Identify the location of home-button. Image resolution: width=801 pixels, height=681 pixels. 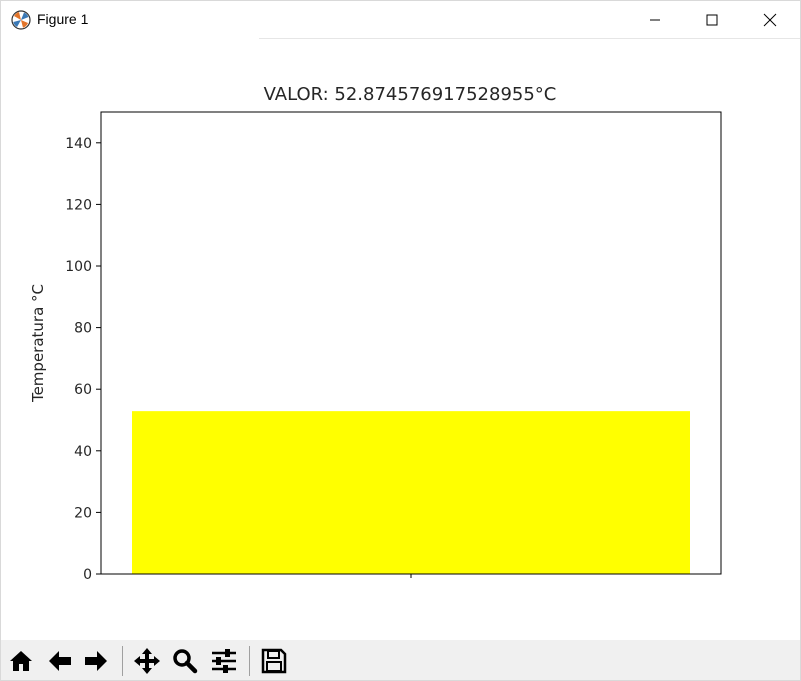
(21, 661).